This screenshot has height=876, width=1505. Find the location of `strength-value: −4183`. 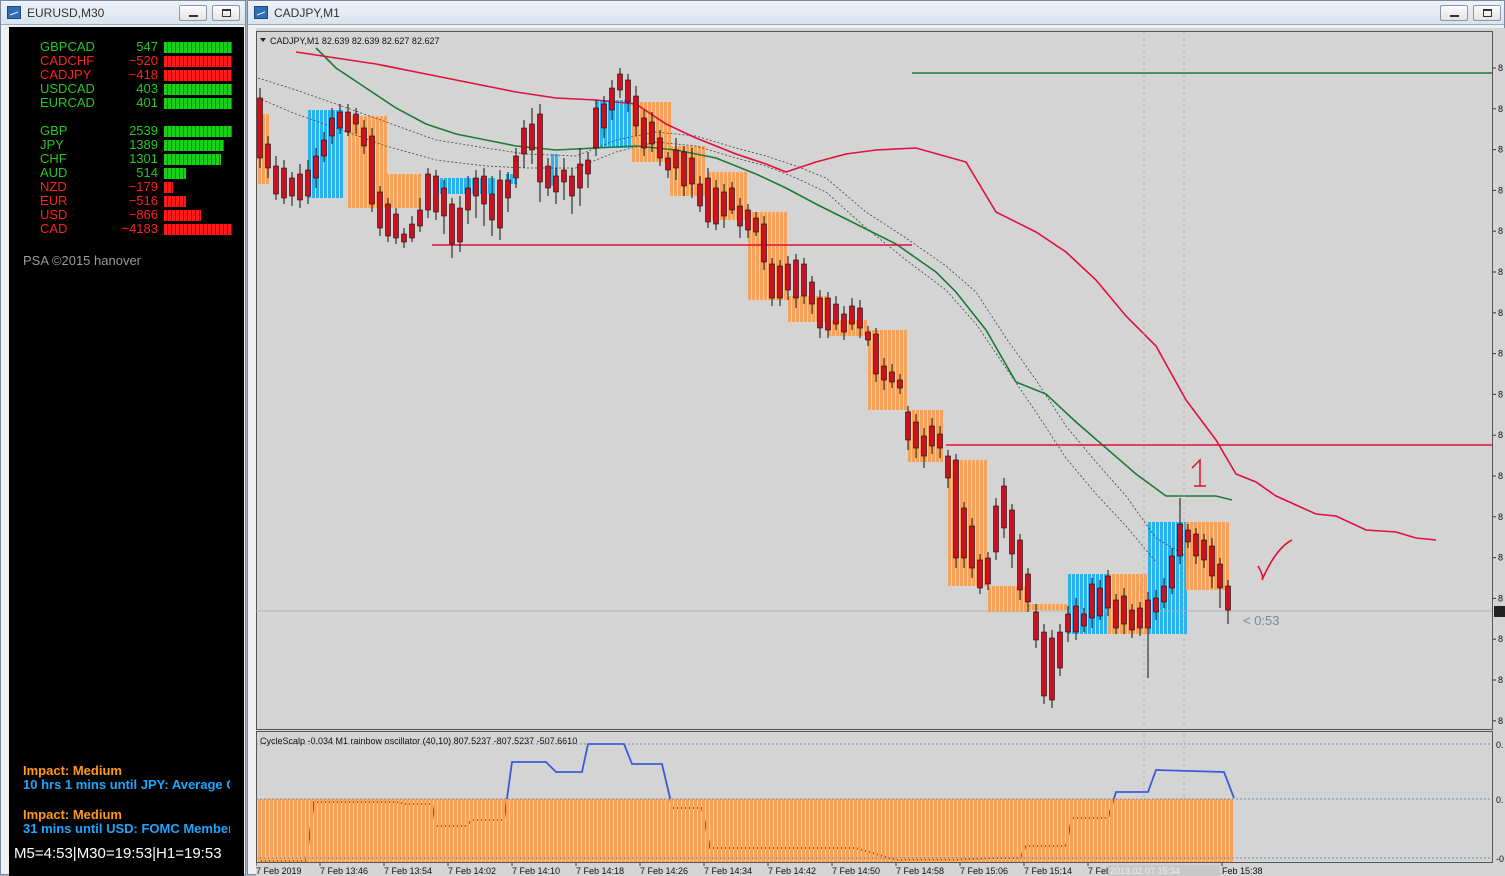

strength-value: −4183 is located at coordinates (139, 228).